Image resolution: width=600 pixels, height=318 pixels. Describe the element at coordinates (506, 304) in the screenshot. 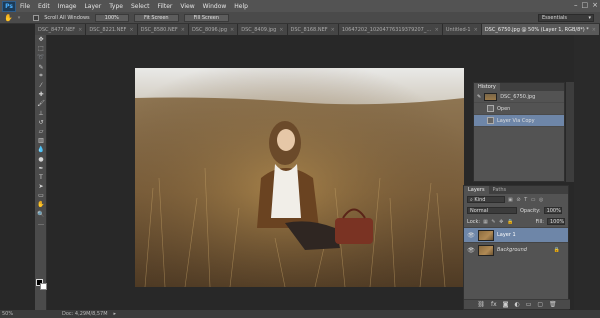

I see `add-mask-icon: ◙` at that location.